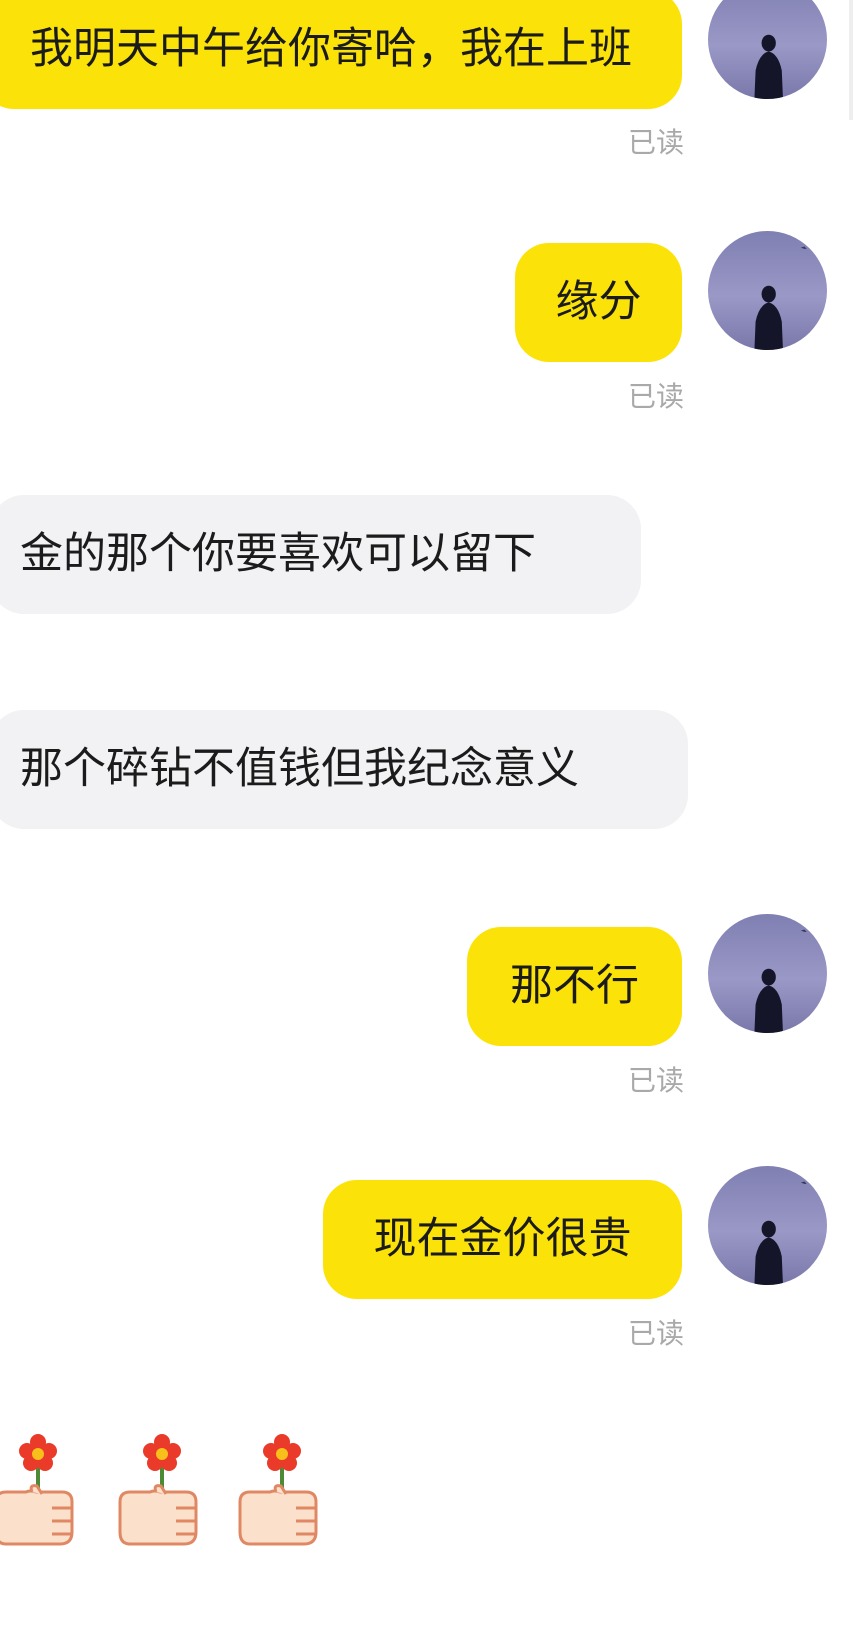  Describe the element at coordinates (320, 554) in the screenshot. I see `received-message-bubble: 金的那个你要喜欢可以留下` at that location.